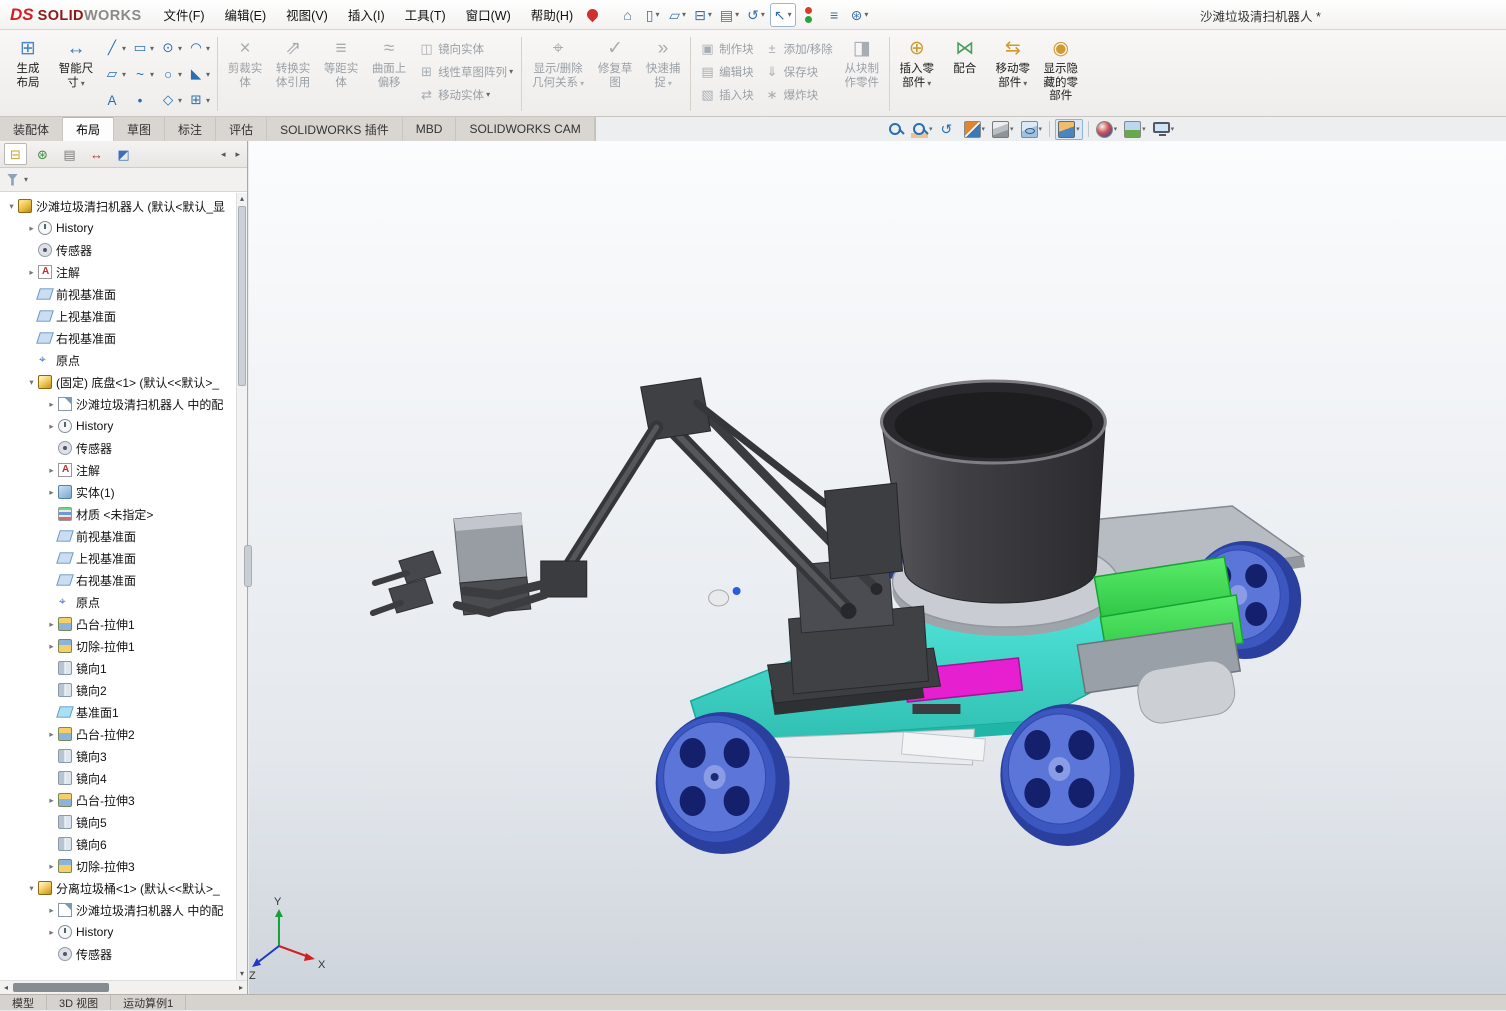 The height and width of the screenshot is (1011, 1506). I want to click on configurationmanager-tab: ▤, so click(69, 154).